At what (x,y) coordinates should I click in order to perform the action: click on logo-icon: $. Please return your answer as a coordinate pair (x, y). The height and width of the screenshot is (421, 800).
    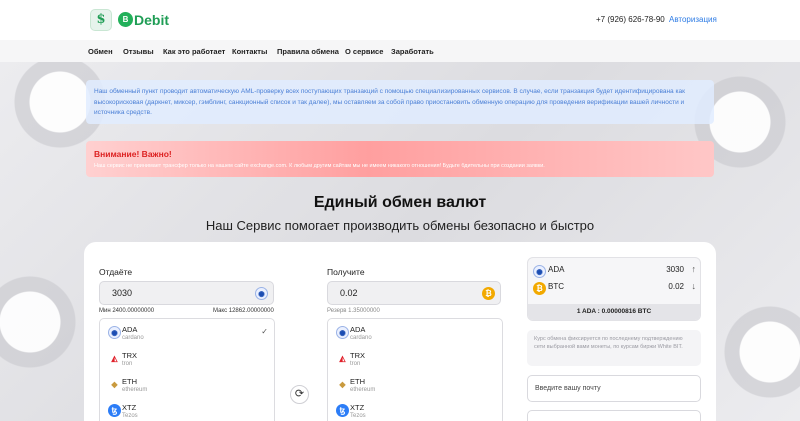
    Looking at the image, I should click on (101, 20).